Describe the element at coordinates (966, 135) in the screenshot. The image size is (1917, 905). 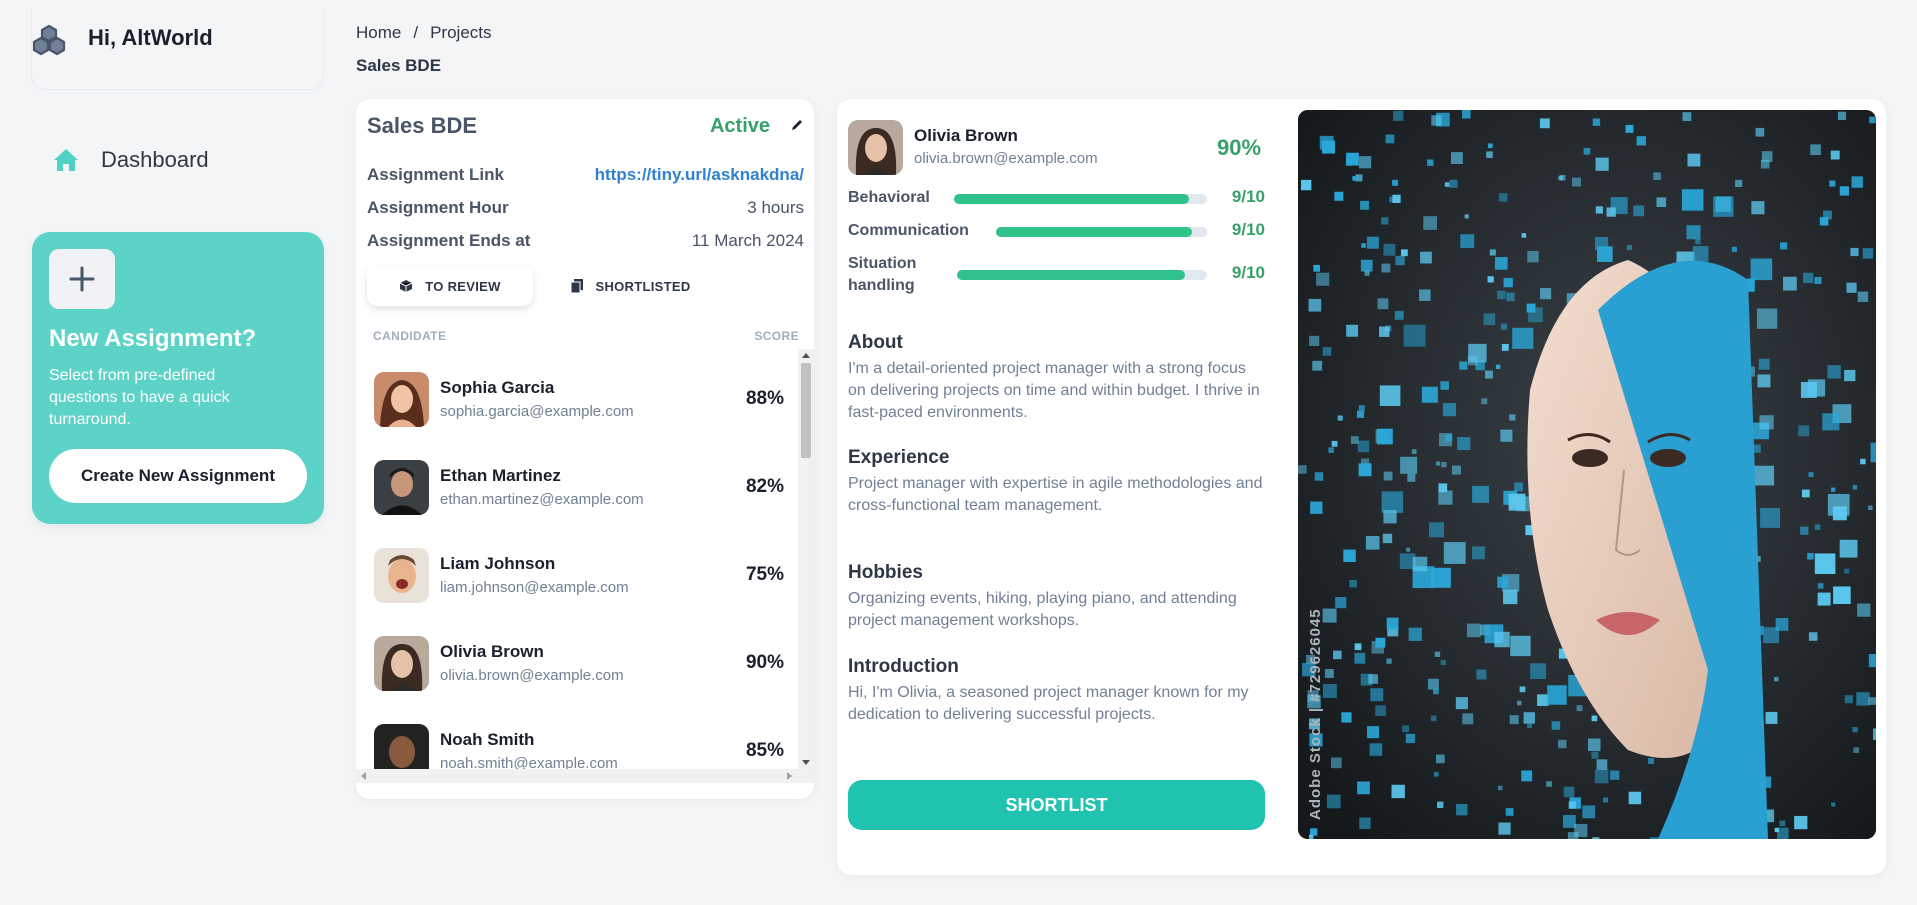
I see `profile-name: Olivia Brown` at that location.